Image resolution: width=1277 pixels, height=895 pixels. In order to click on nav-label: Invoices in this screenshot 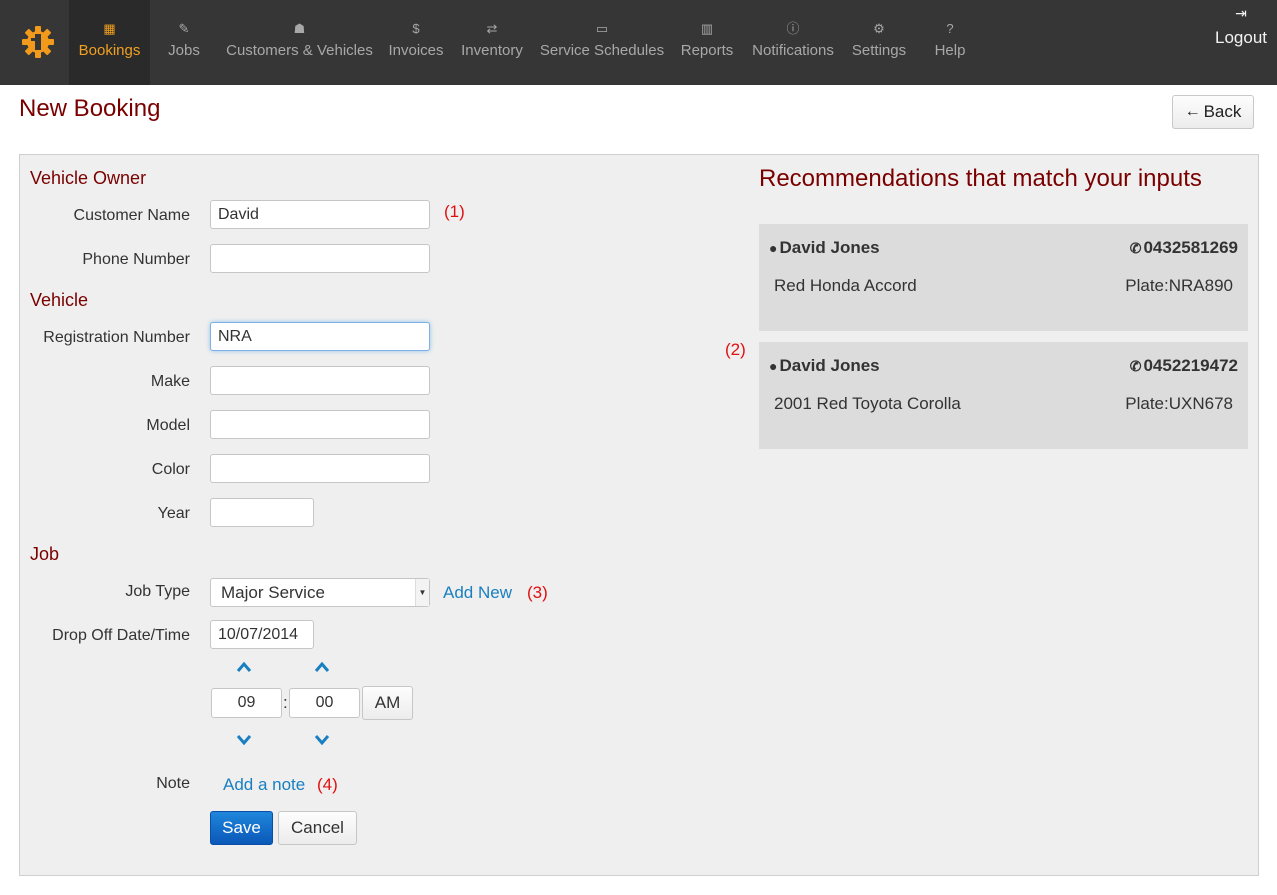, I will do `click(416, 50)`.